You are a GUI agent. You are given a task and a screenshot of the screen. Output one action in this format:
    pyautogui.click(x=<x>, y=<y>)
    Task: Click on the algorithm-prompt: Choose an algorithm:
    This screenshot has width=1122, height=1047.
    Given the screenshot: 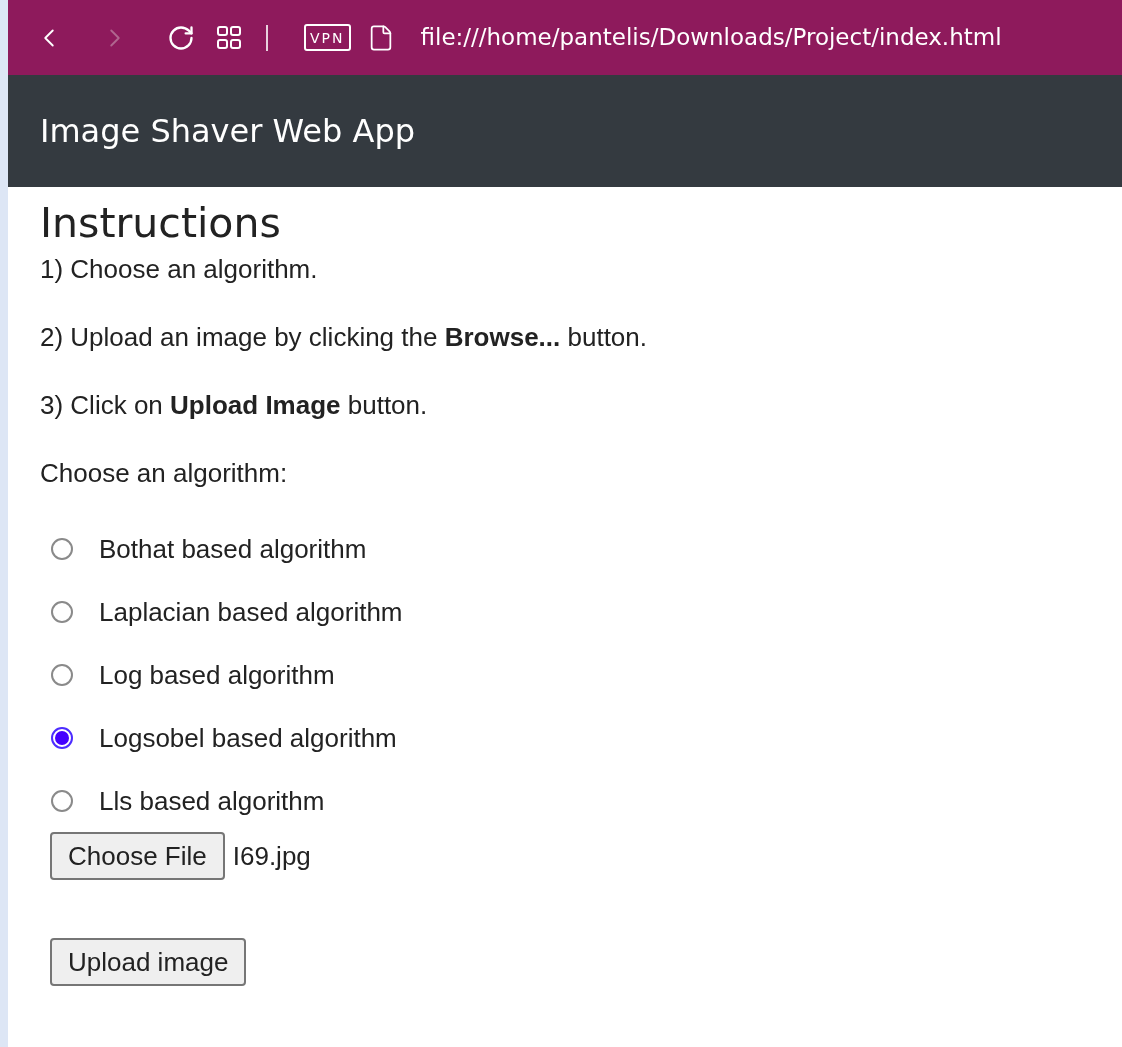 What is the action you would take?
    pyautogui.click(x=164, y=473)
    